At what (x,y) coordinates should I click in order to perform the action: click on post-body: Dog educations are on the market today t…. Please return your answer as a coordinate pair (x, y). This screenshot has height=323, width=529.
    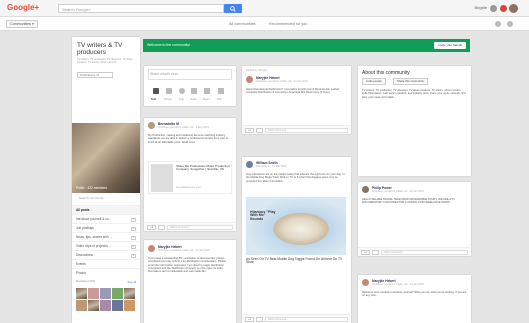
    Looking at the image, I should click on (295, 178).